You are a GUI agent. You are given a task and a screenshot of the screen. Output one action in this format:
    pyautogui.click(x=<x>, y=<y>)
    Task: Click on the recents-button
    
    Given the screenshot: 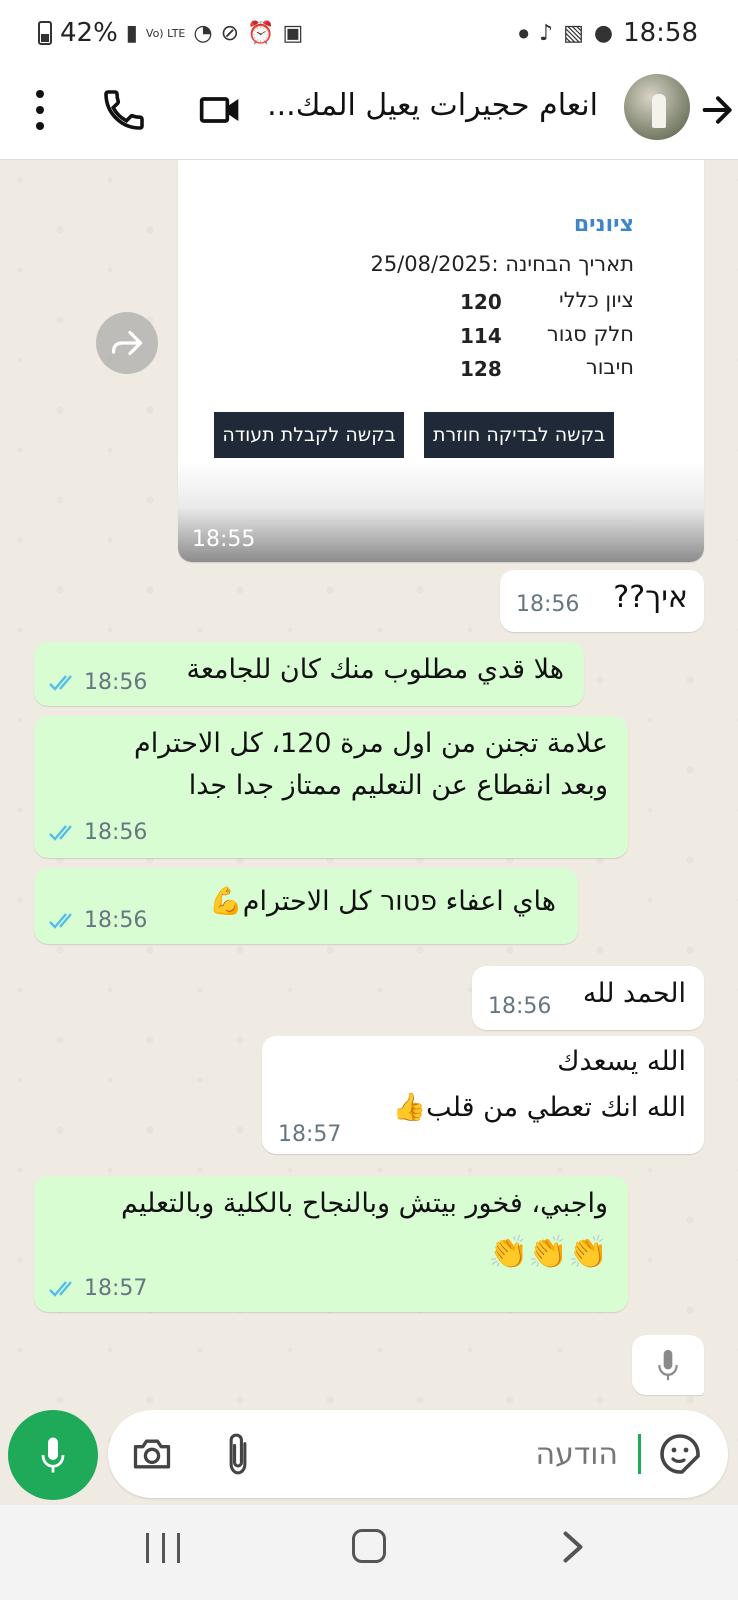 What is the action you would take?
    pyautogui.click(x=163, y=1548)
    